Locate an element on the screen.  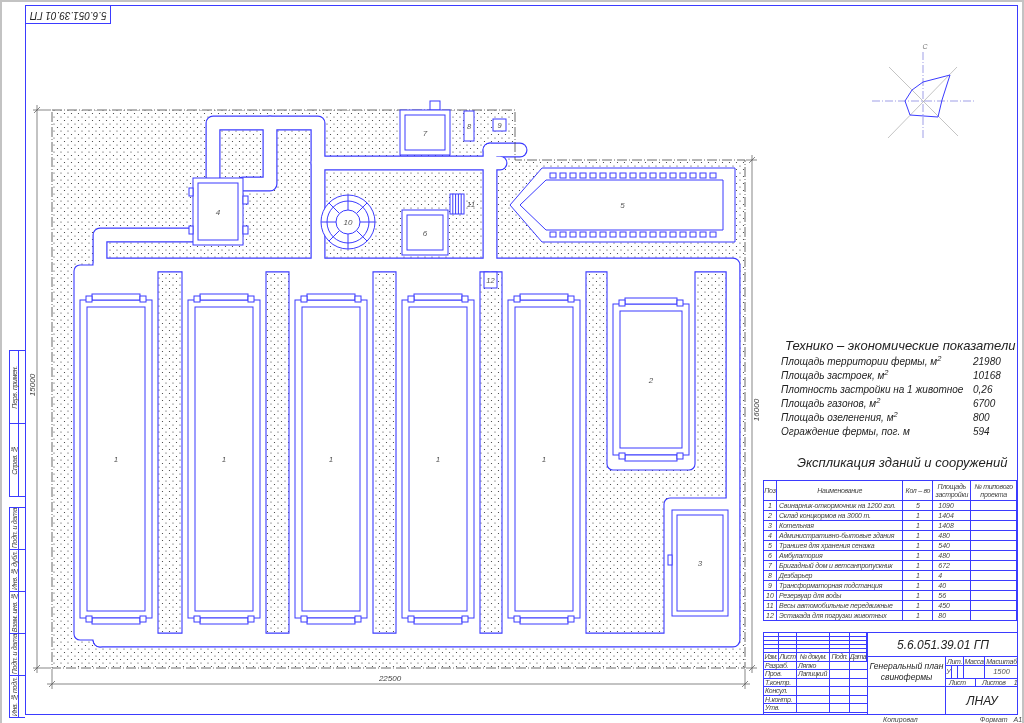
building-number: 3 is located at coordinates (700, 563).